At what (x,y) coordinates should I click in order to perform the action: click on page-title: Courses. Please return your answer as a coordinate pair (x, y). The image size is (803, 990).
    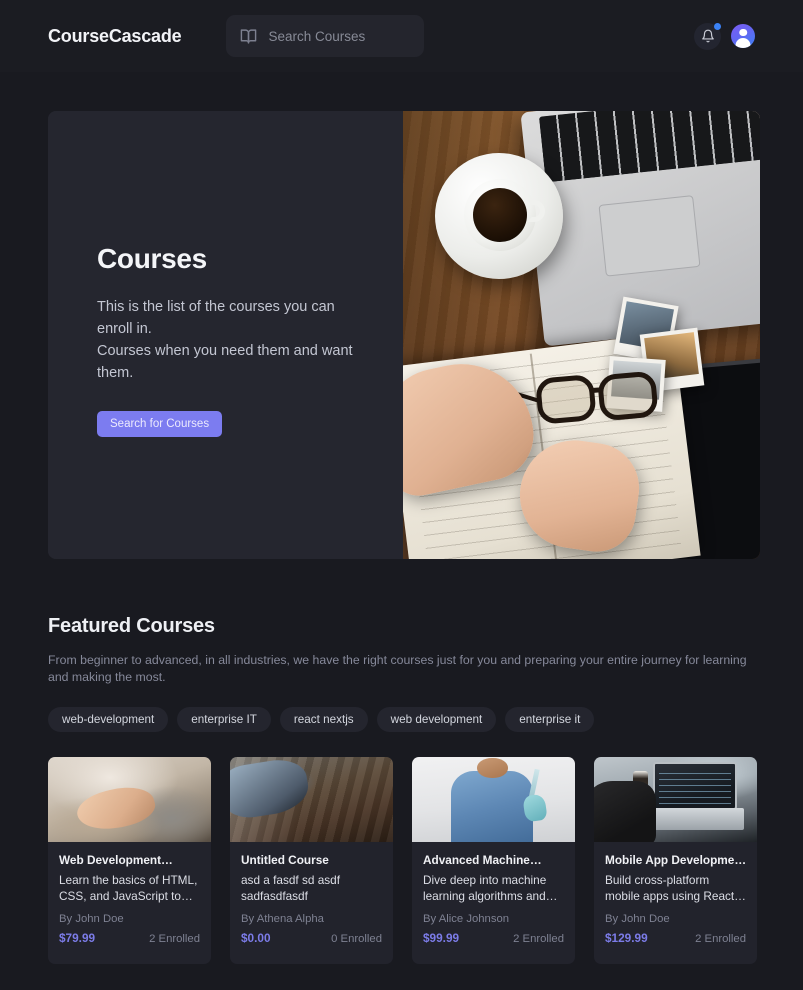
    Looking at the image, I should click on (152, 258).